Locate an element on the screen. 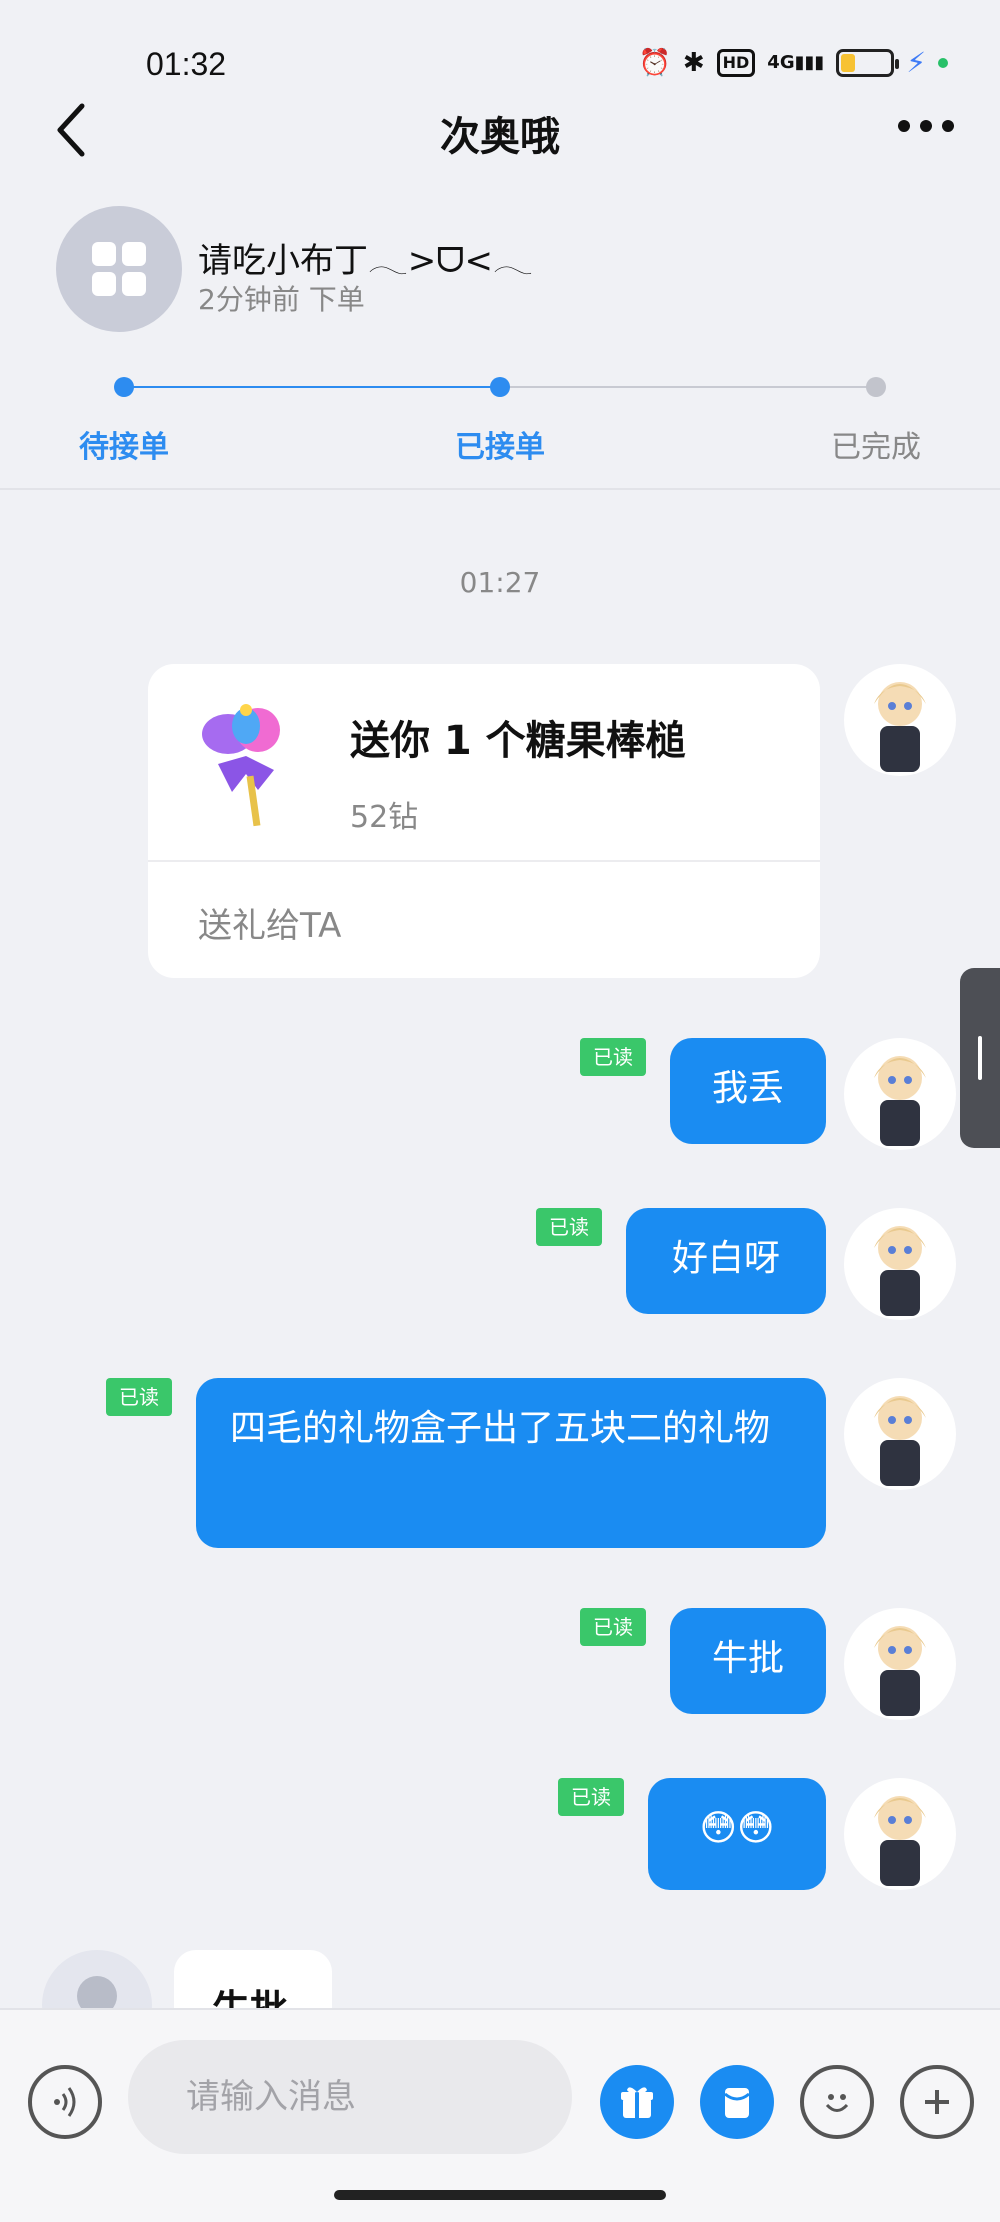  chat-timestamp: 01:27 is located at coordinates (500, 582).